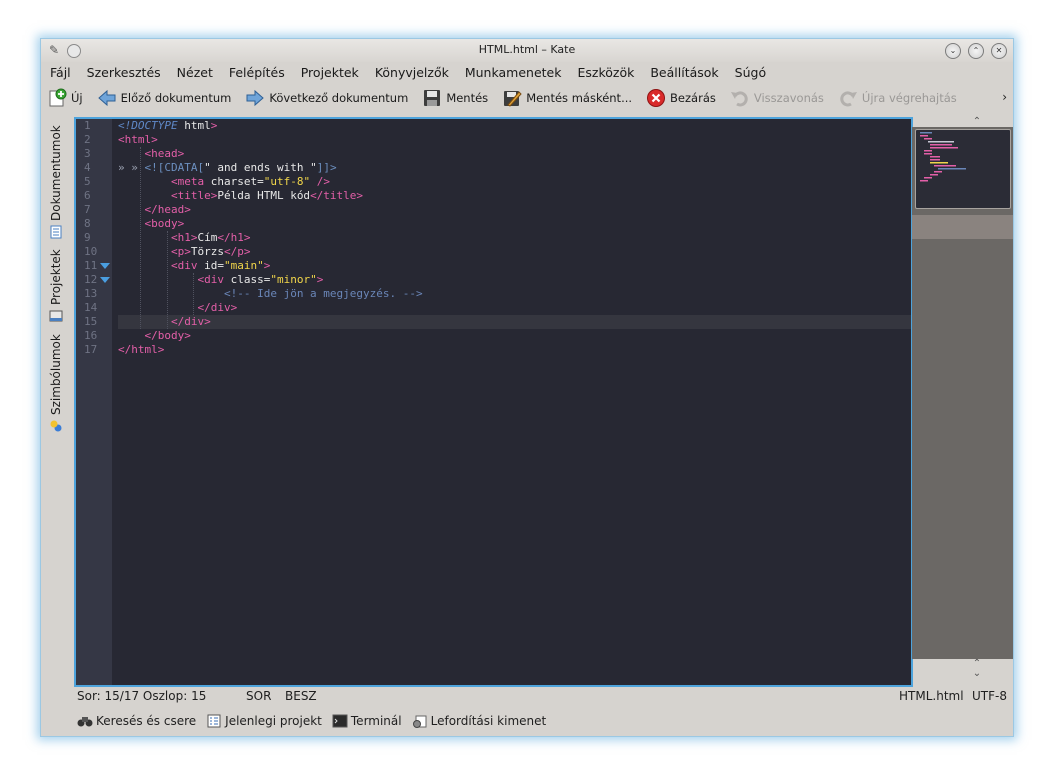 The width and height of the screenshot is (1053, 776). I want to click on documents-icon, so click(56, 232).